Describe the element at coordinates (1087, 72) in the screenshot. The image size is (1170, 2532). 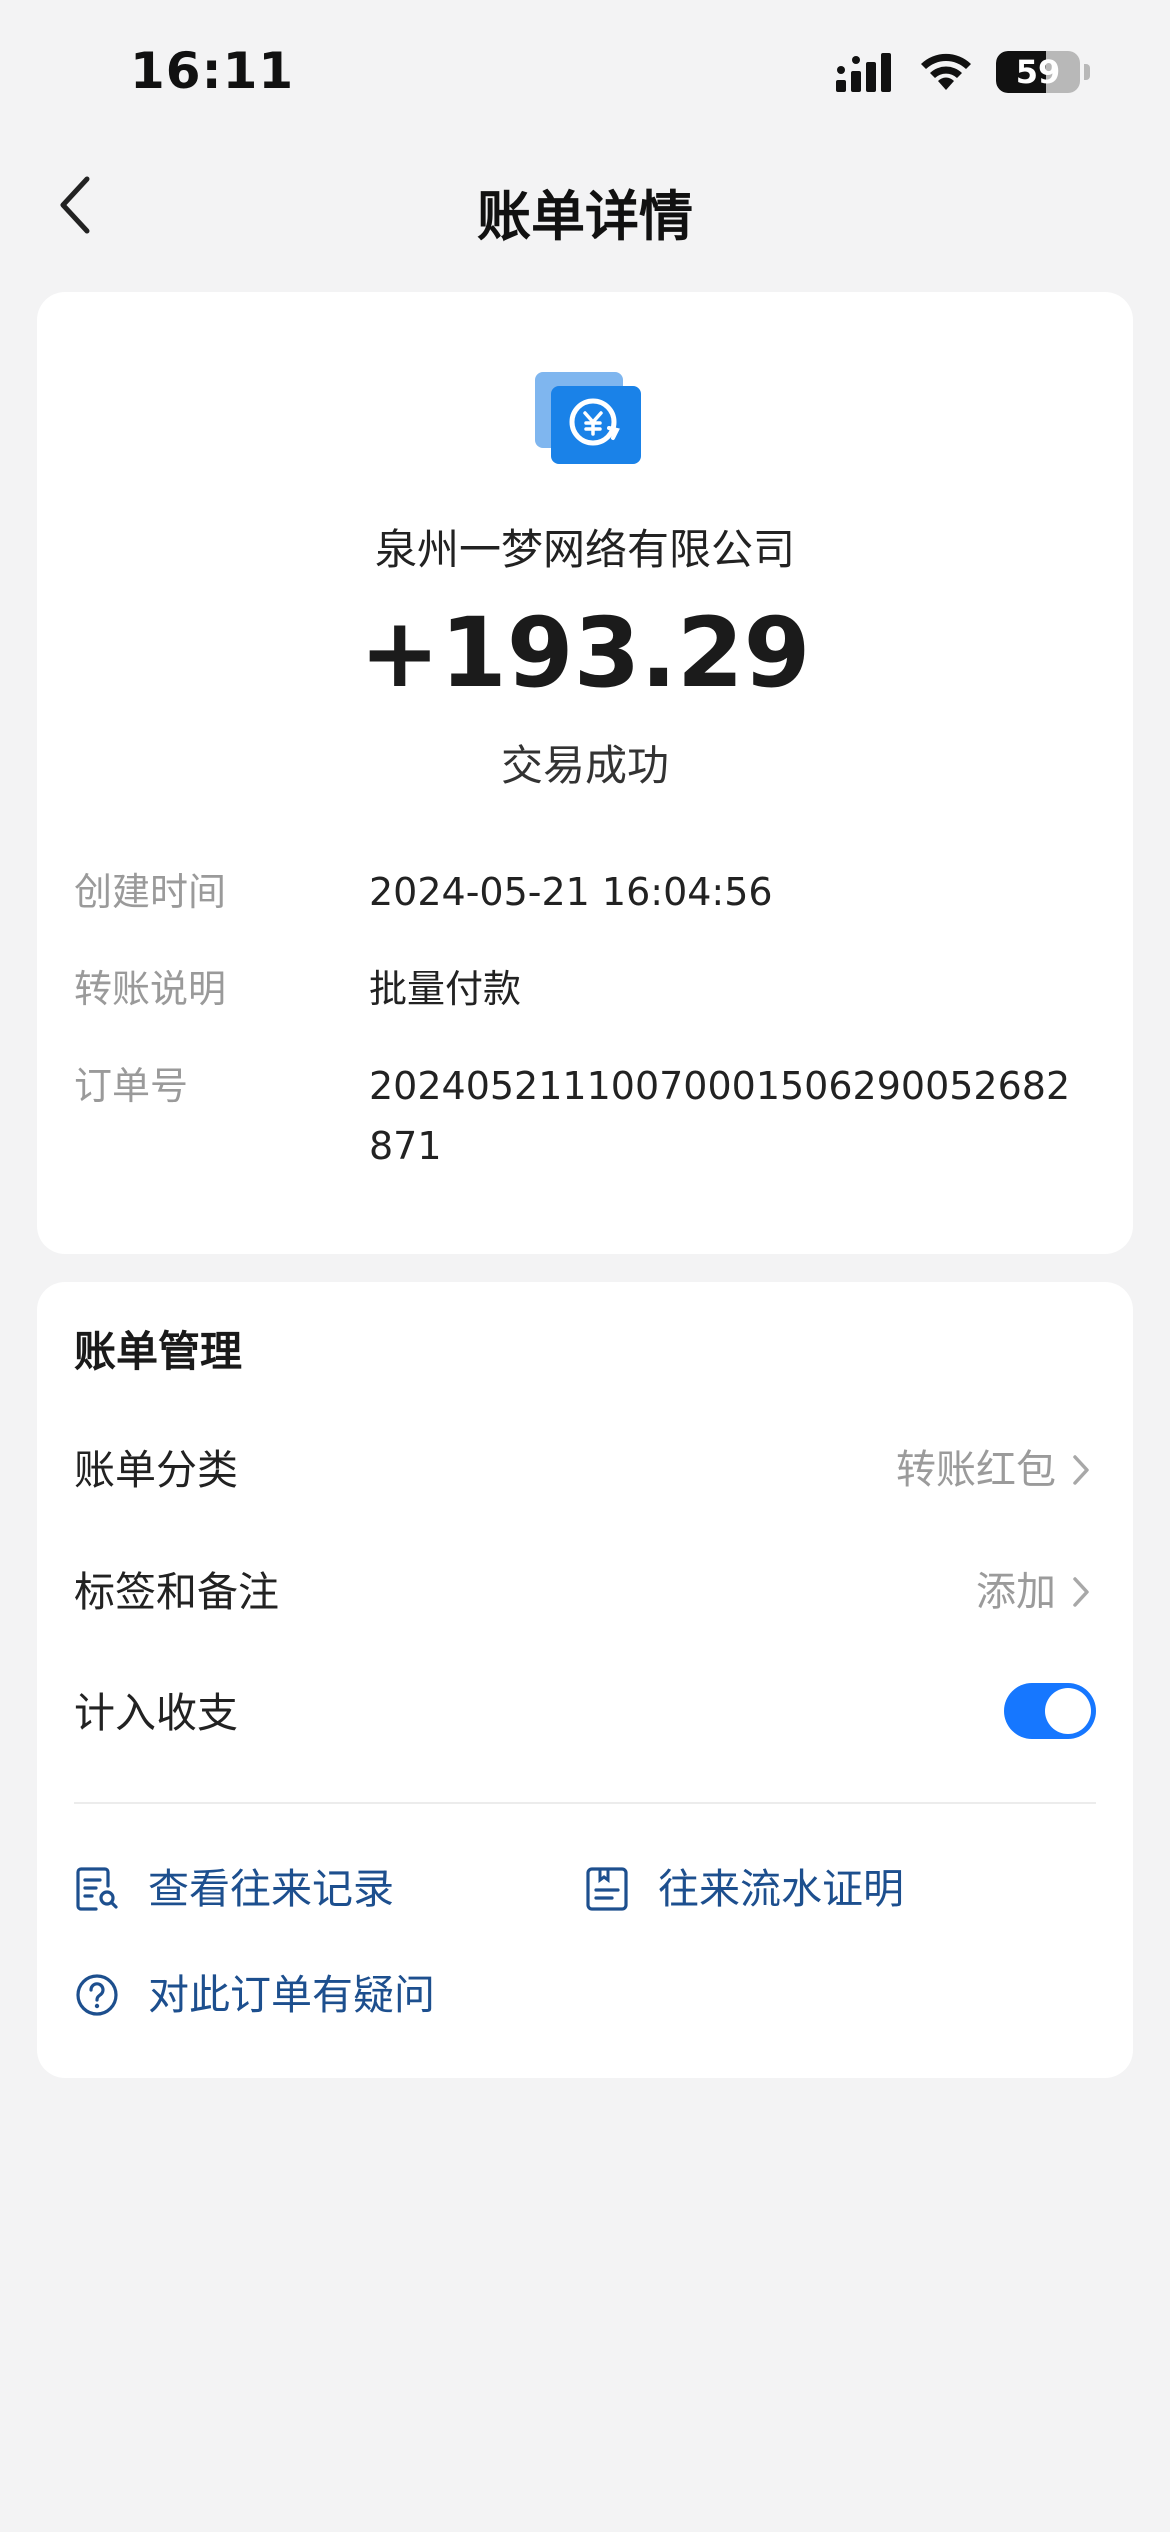
I see `battery-tip` at that location.